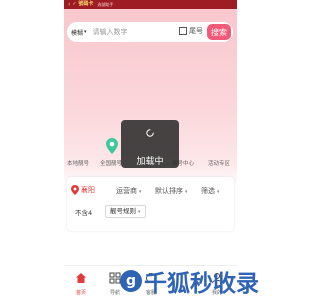 Image resolution: width=320 pixels, height=300 pixels. What do you see at coordinates (80, 293) in the screenshot?
I see `nav-home-label: 首页` at bounding box center [80, 293].